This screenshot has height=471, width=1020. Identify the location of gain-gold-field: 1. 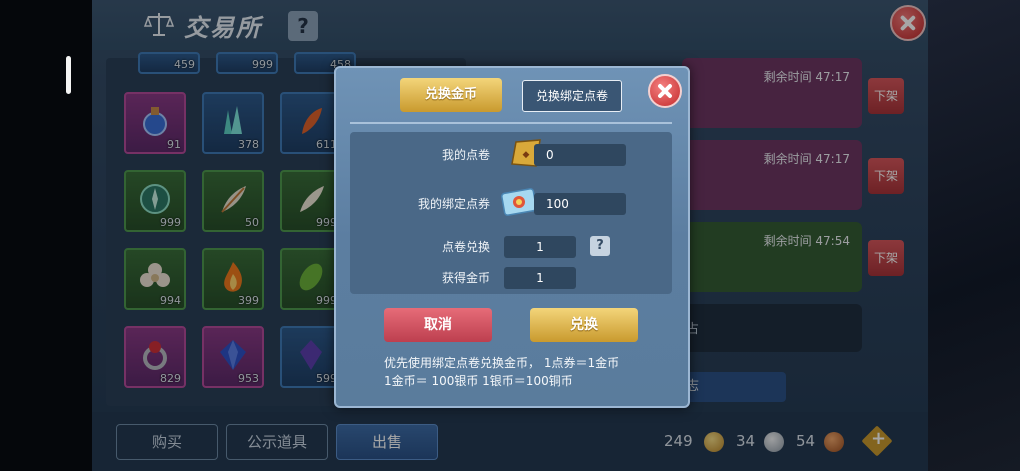
(540, 278).